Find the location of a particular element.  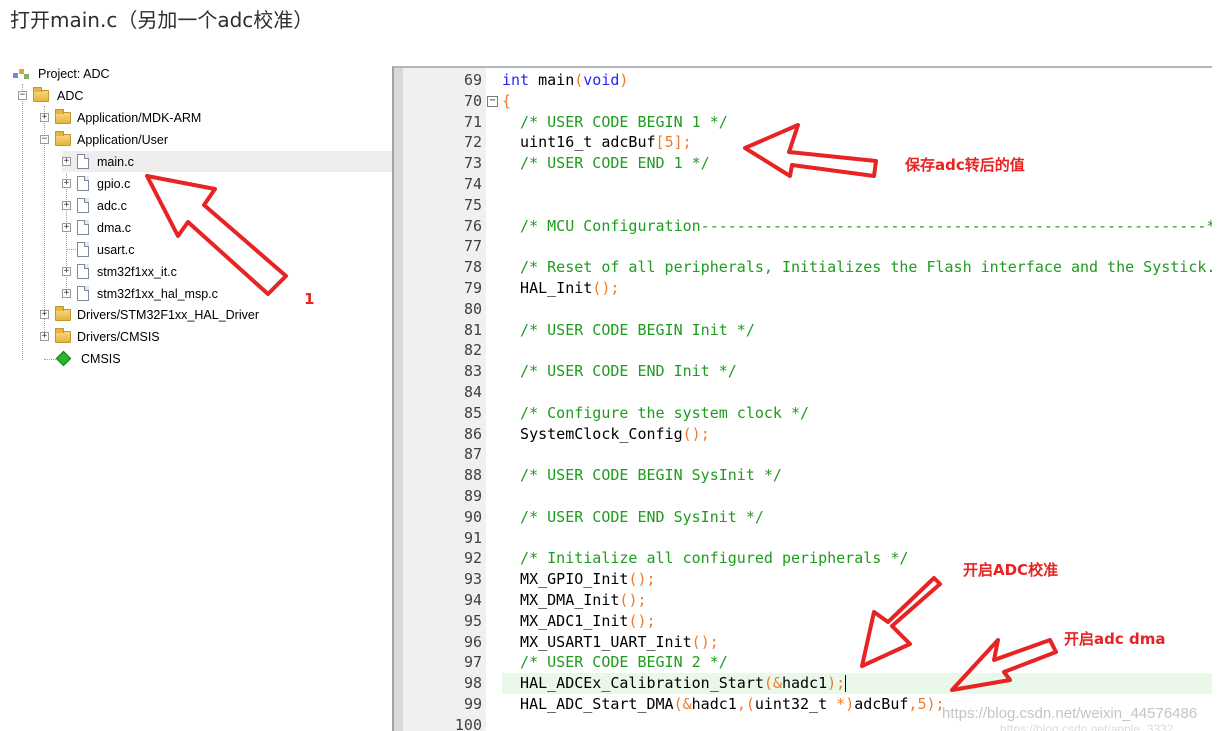

tree-file-it-c: + stm32f1xx_it.c is located at coordinates (119, 271).